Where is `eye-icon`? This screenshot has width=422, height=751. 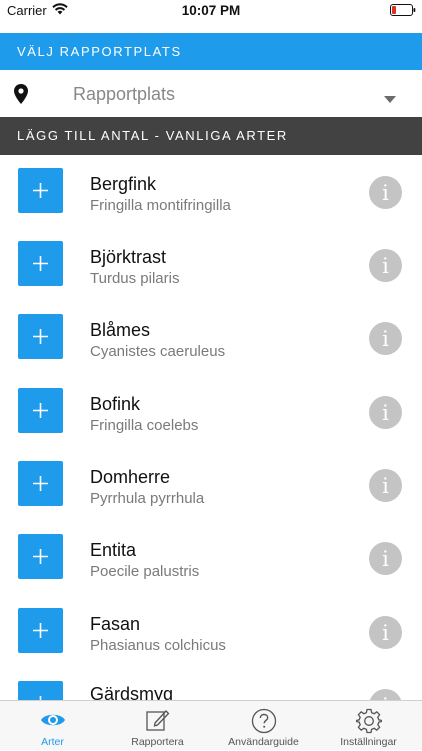 eye-icon is located at coordinates (53, 720).